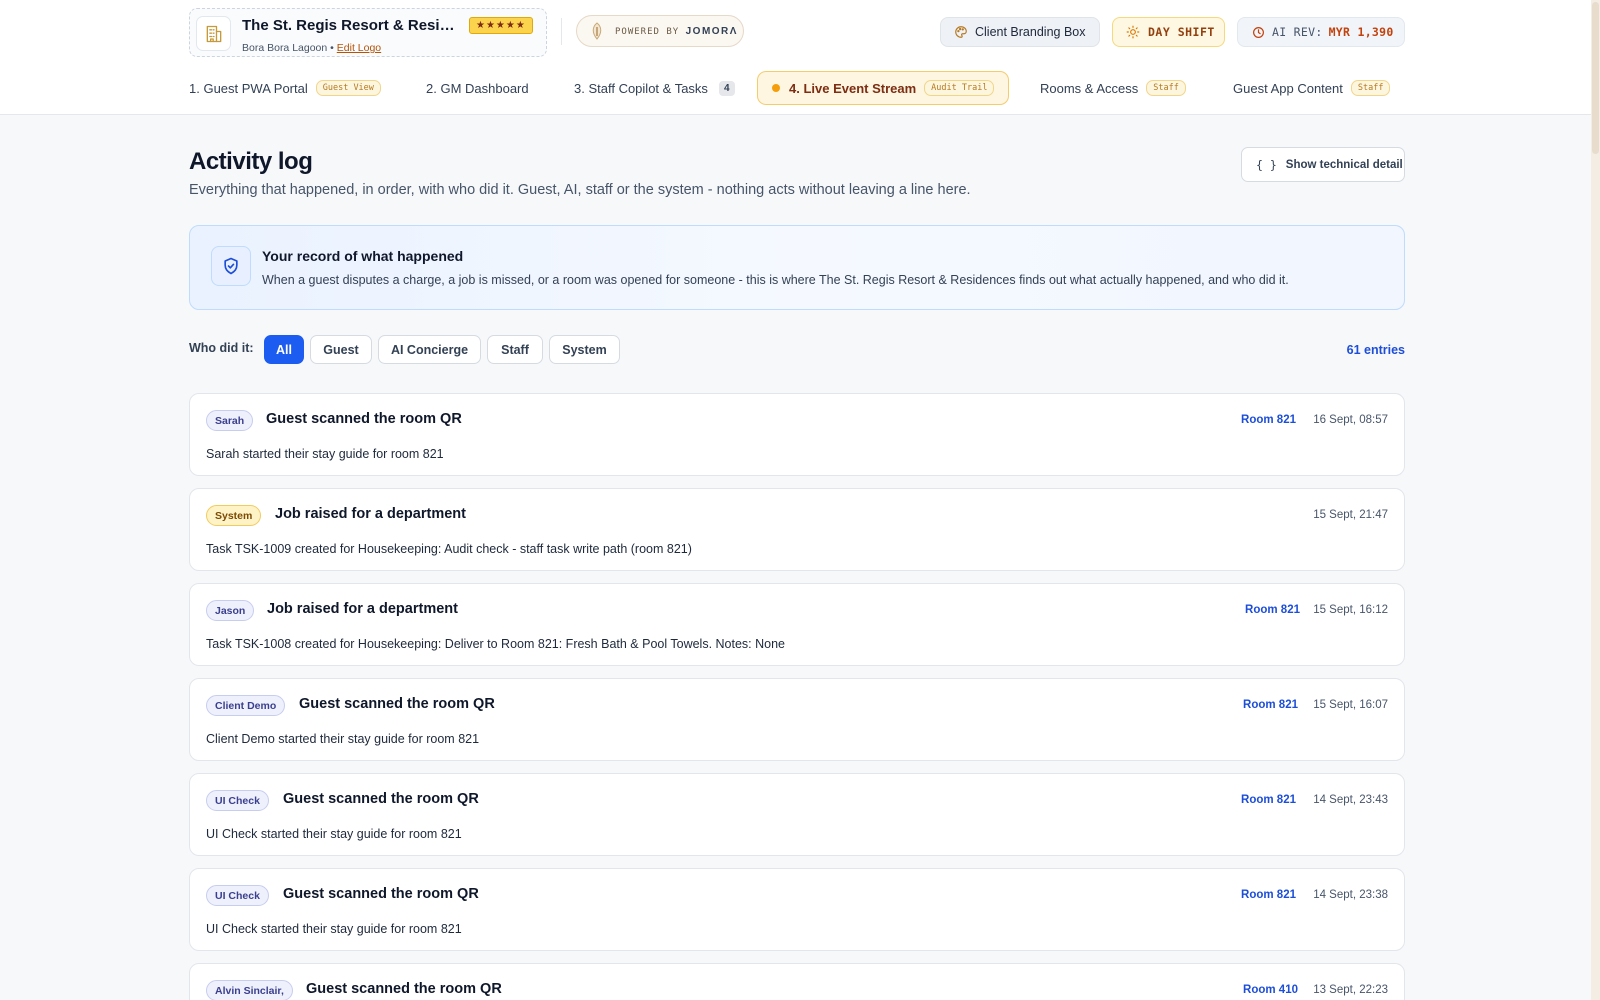  I want to click on client-branding-box-label: Client Branding Box, so click(1030, 32).